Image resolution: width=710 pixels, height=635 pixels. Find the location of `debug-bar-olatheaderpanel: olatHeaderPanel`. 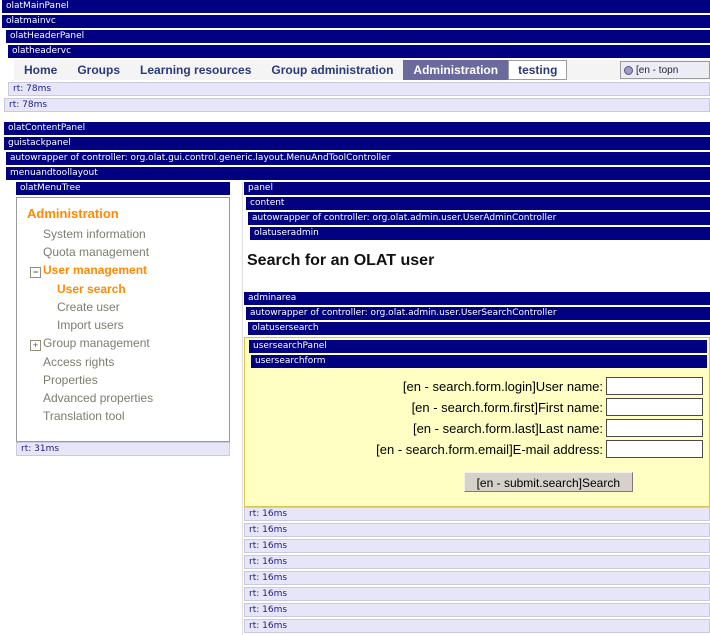

debug-bar-olatheaderpanel: olatHeaderPanel is located at coordinates (358, 36).